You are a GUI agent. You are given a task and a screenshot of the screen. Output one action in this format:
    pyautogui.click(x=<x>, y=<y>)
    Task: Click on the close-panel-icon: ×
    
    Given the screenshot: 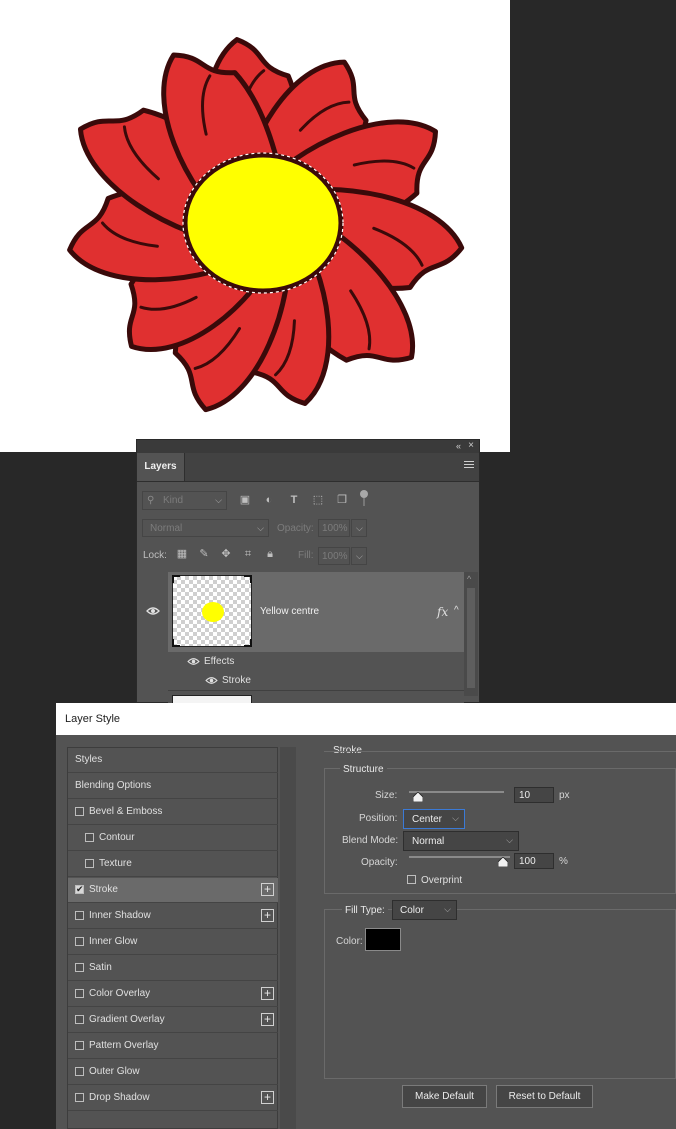 What is the action you would take?
    pyautogui.click(x=471, y=445)
    